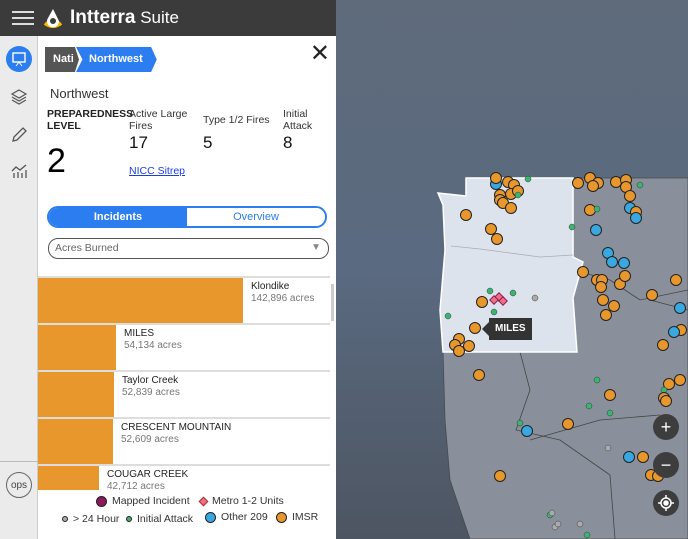  I want to click on breadcrumb-national: Nati, so click(62, 59).